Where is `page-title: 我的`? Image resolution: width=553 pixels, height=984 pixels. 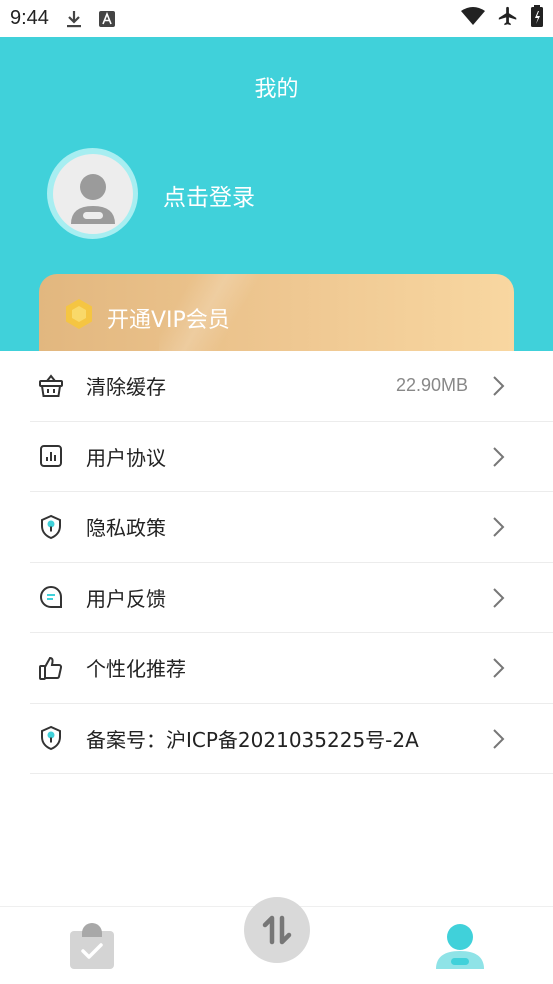 page-title: 我的 is located at coordinates (276, 89).